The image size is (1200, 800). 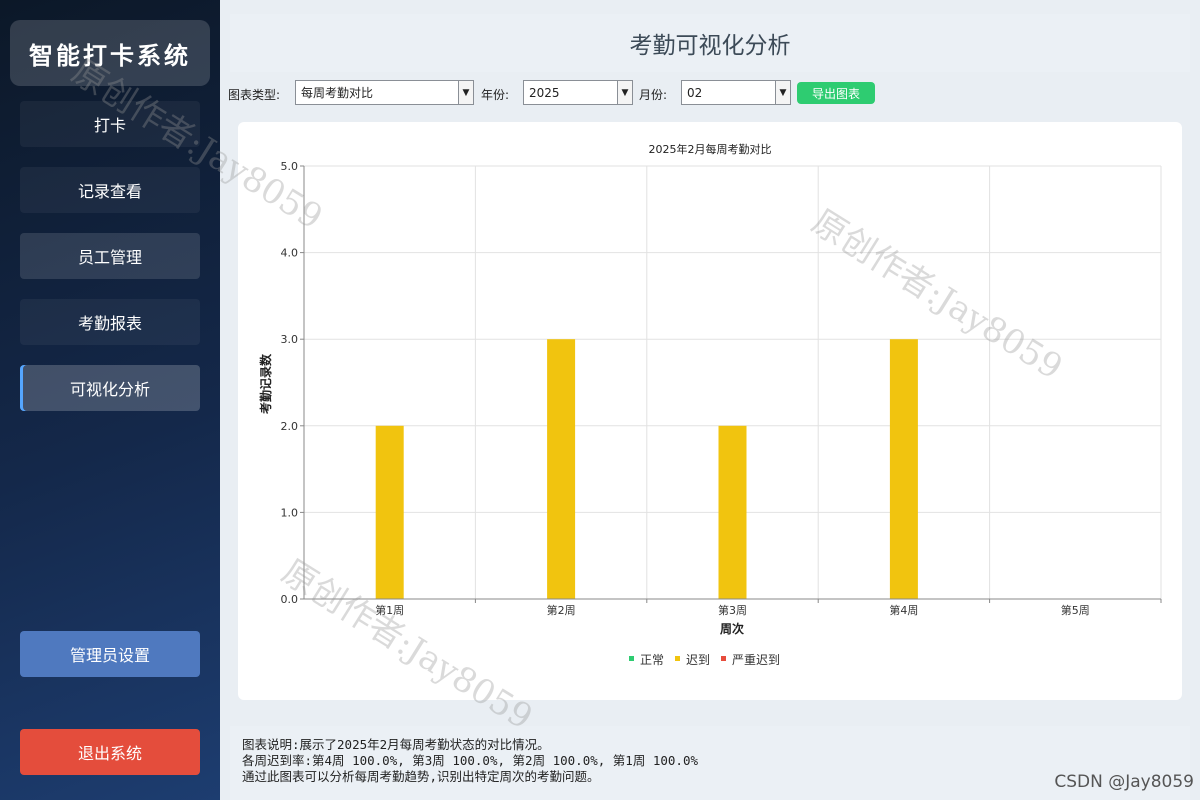 What do you see at coordinates (756, 660) in the screenshot?
I see `legend-label: 严重迟到` at bounding box center [756, 660].